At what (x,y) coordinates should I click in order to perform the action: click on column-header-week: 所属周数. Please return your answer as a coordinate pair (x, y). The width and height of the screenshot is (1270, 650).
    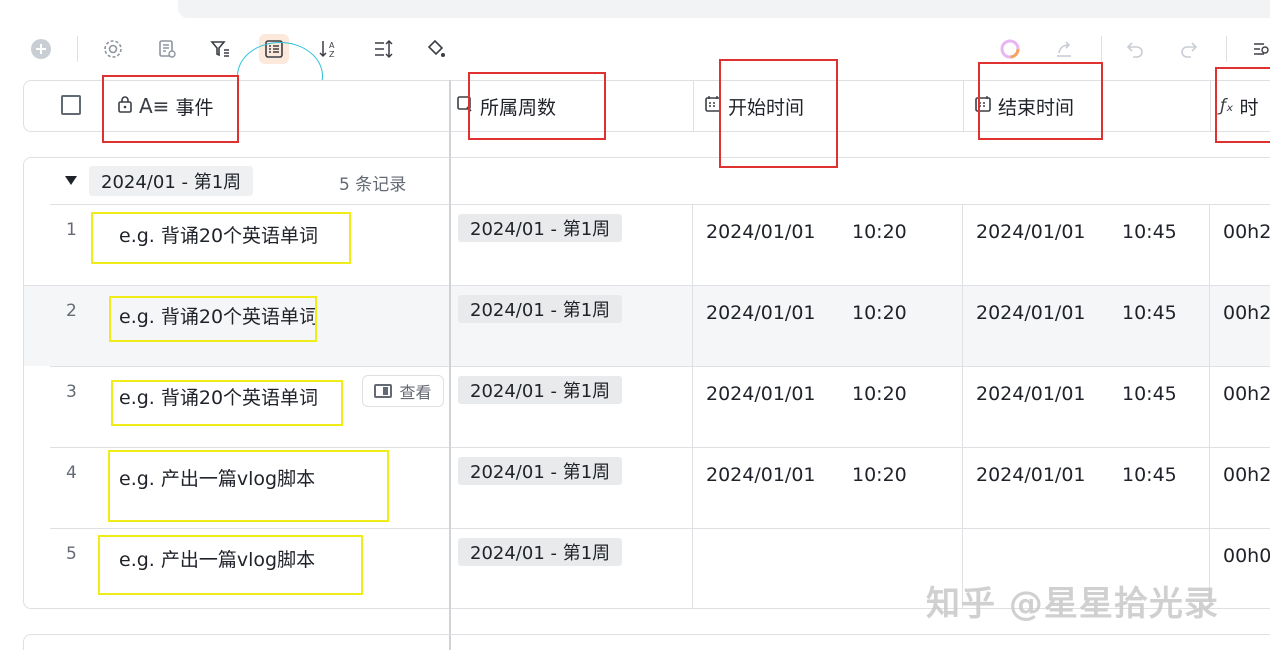
    Looking at the image, I should click on (506, 106).